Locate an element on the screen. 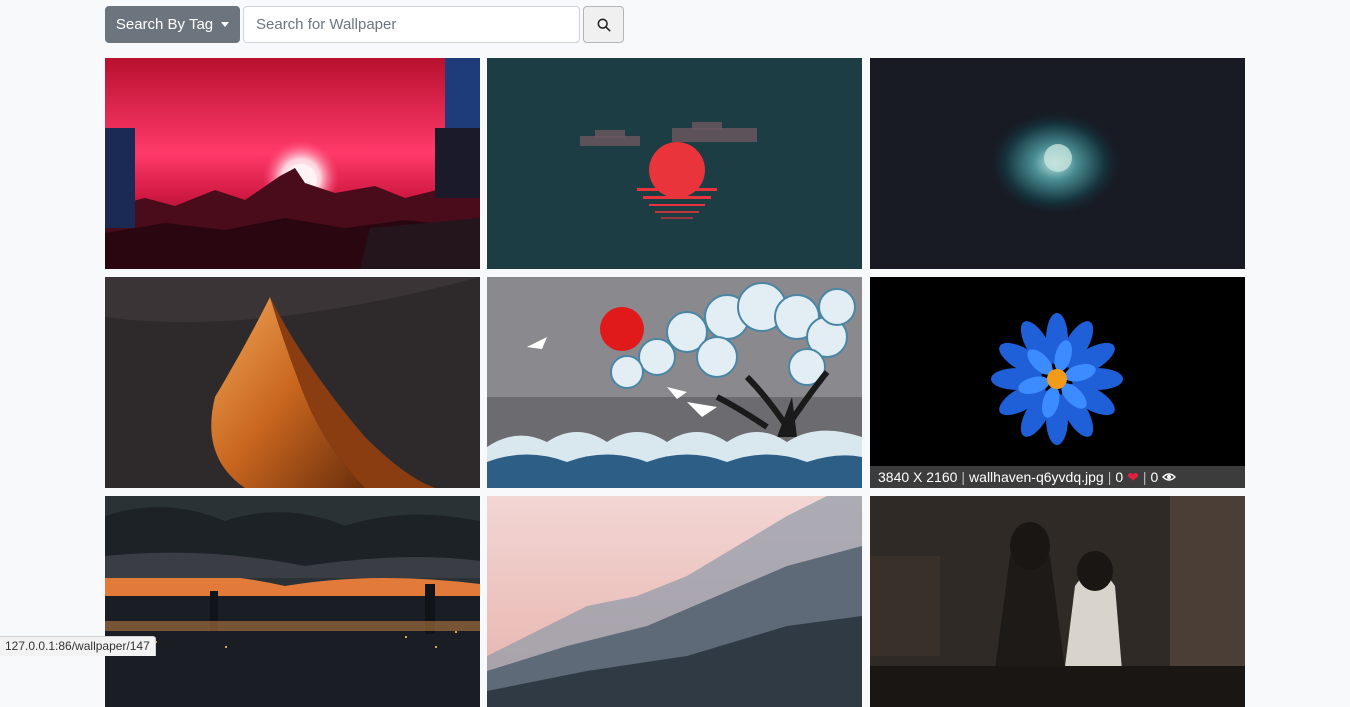 This screenshot has height=707, width=1350. heart-icon: ❤ is located at coordinates (1133, 477).